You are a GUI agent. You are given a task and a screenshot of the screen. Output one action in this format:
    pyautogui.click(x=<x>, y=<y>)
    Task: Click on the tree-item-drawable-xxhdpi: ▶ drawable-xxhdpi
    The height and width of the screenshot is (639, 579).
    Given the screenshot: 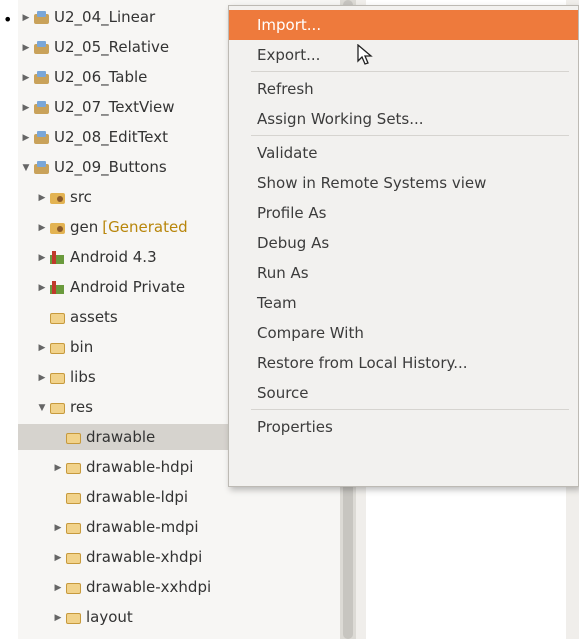 What is the action you would take?
    pyautogui.click(x=183, y=587)
    